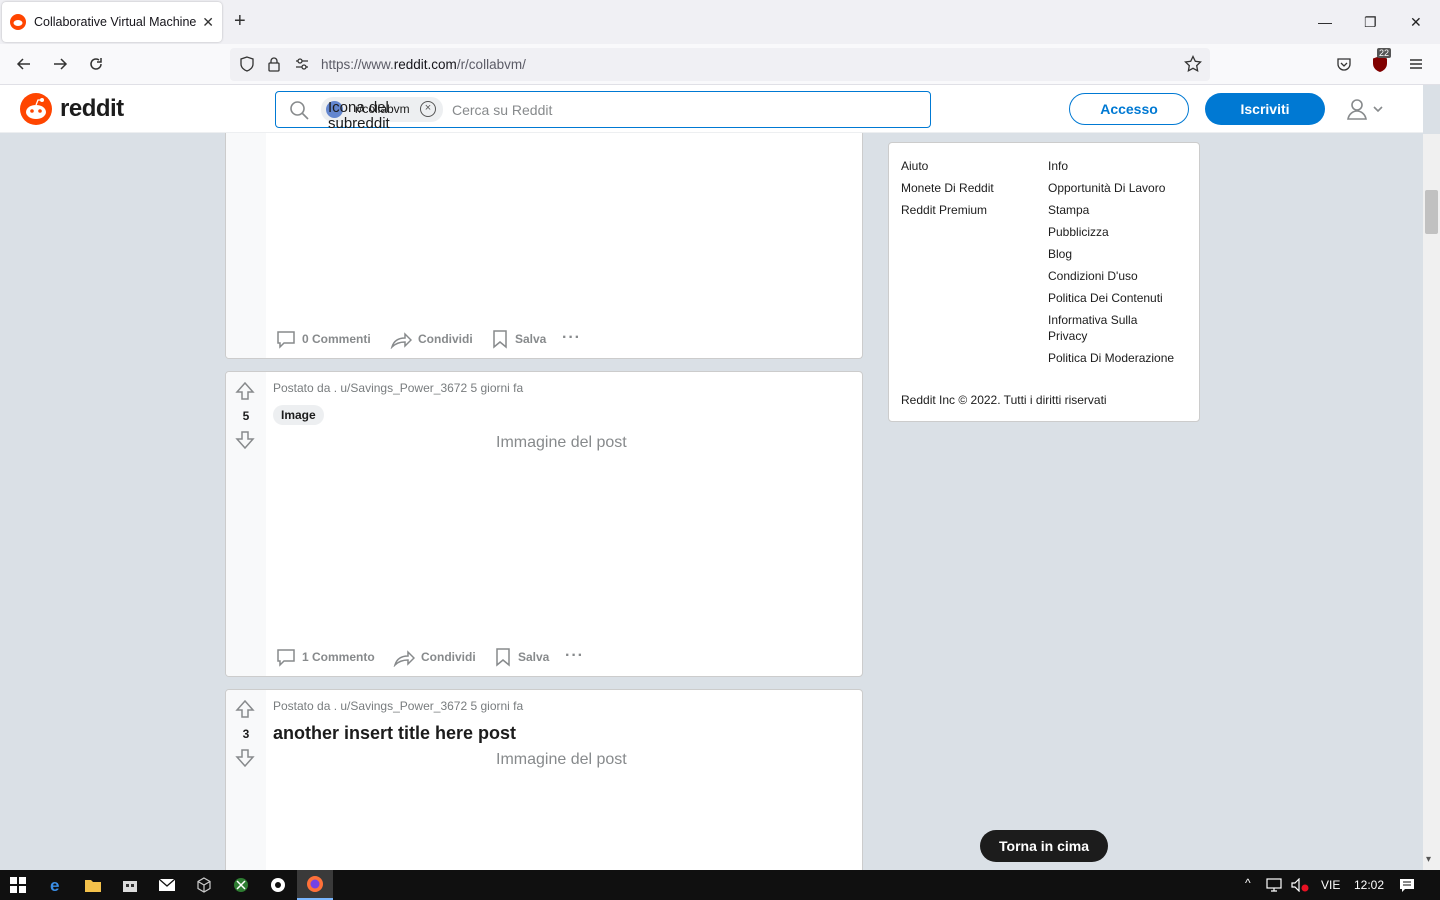  Describe the element at coordinates (1118, 358) in the screenshot. I see `sidebar-link: Politica Di Moderazione` at that location.